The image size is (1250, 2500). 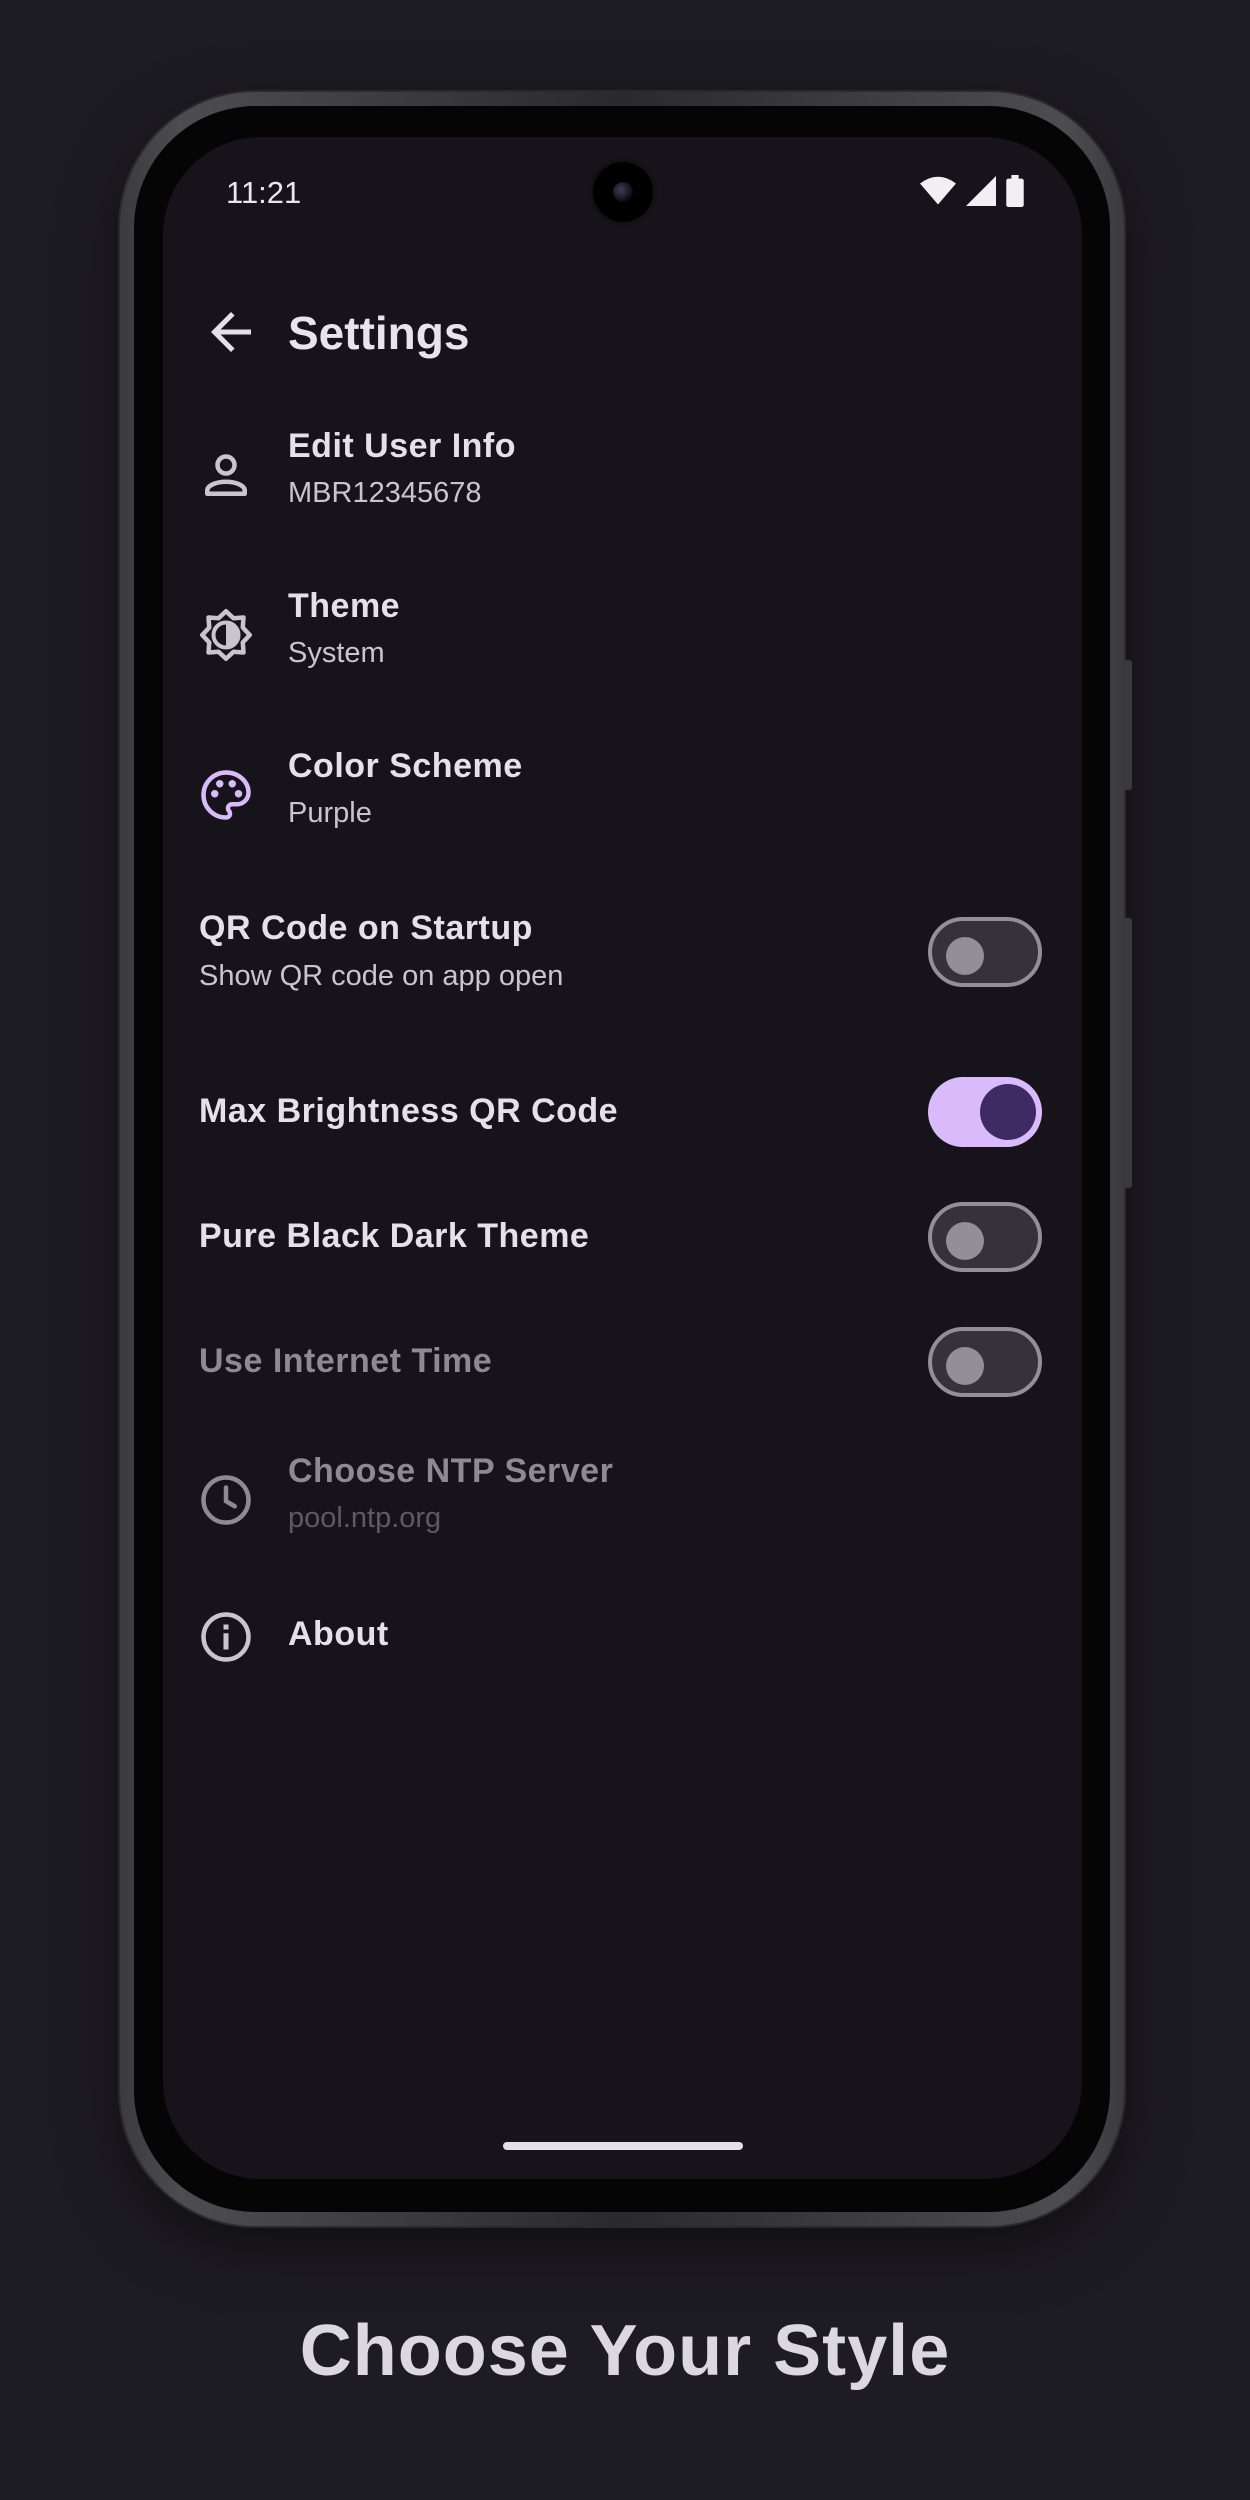 I want to click on brightness-icon, so click(x=226, y=635).